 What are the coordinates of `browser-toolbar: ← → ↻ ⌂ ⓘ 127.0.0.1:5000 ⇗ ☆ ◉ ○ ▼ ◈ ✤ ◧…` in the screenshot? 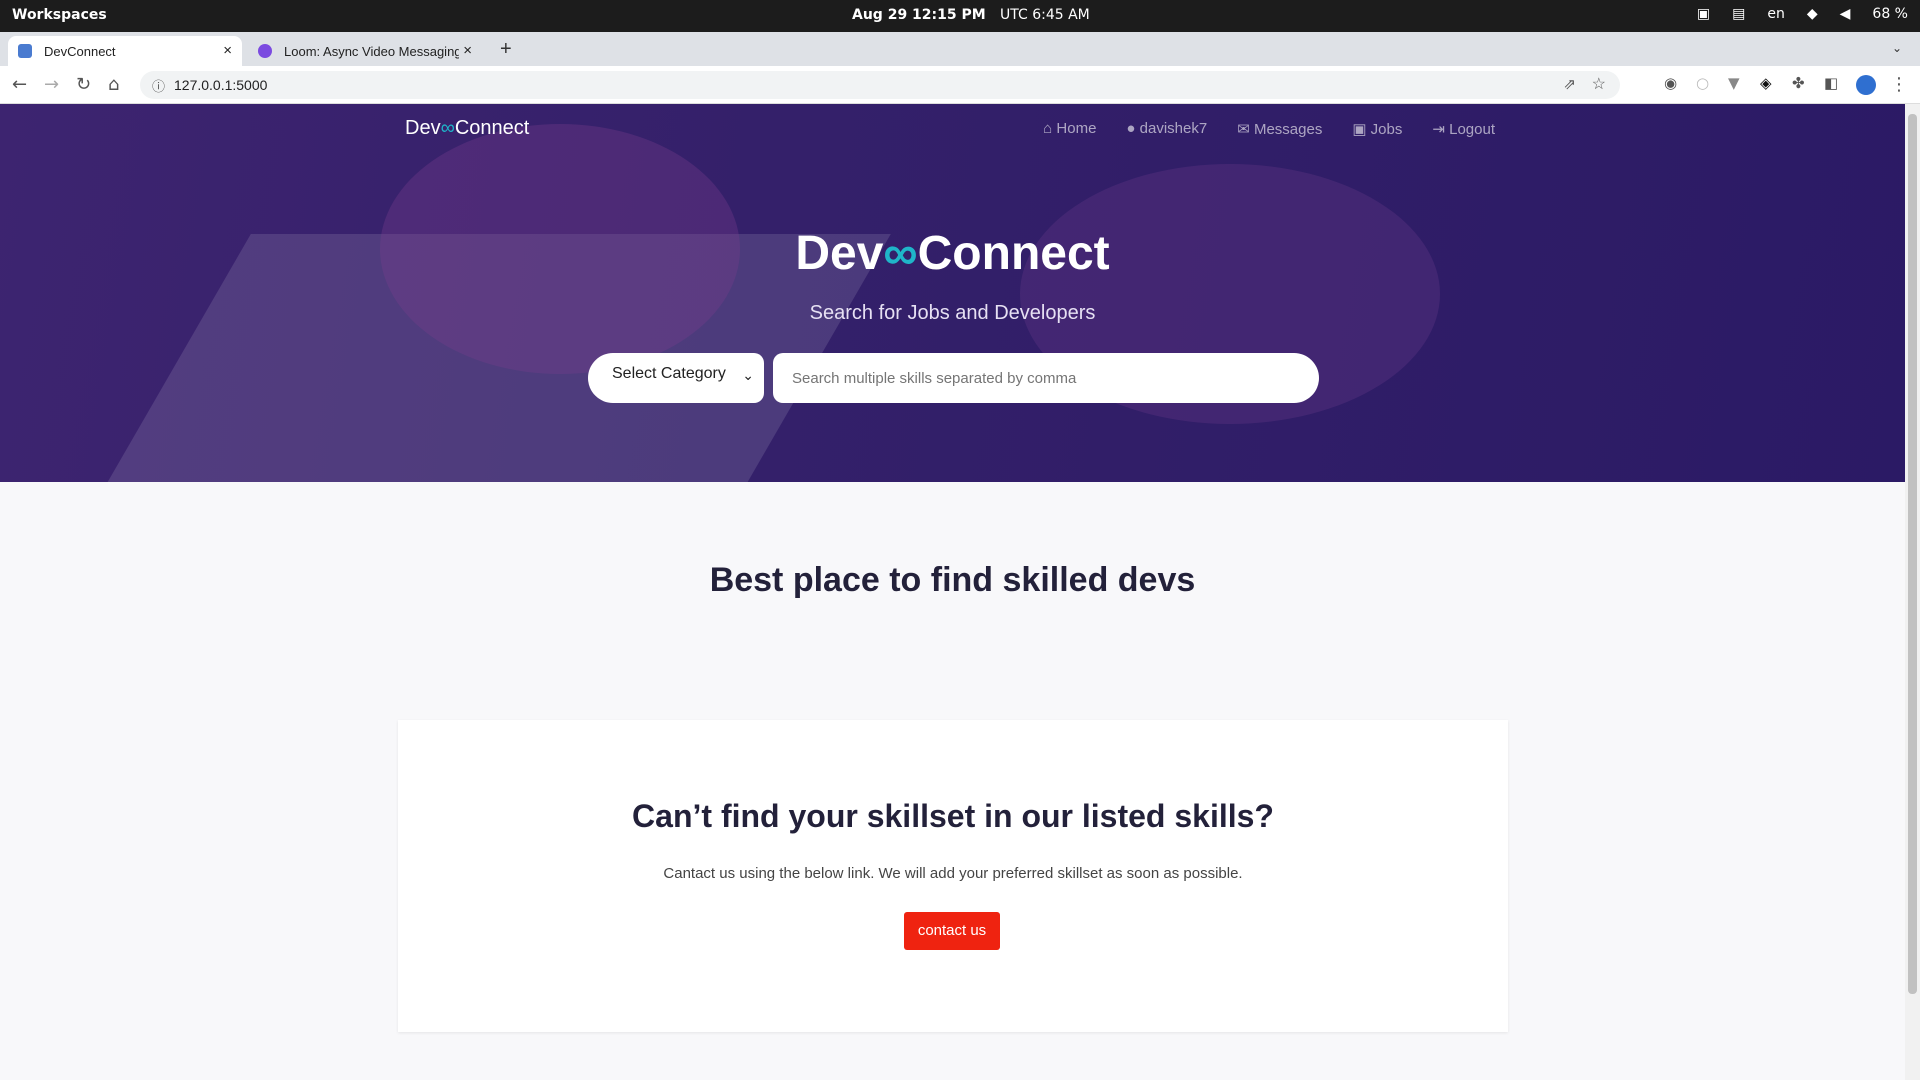 It's located at (960, 85).